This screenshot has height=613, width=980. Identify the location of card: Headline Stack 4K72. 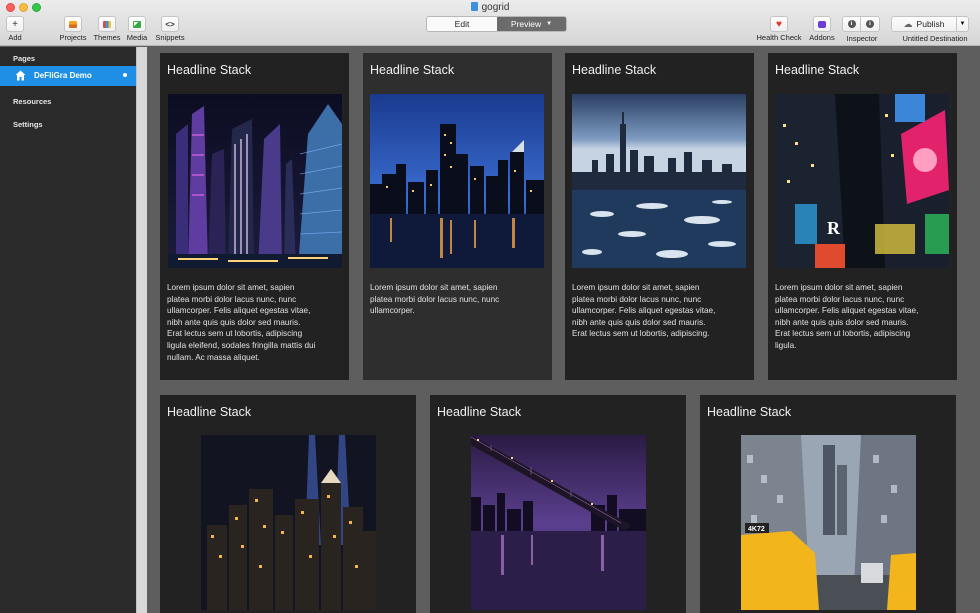
(828, 504).